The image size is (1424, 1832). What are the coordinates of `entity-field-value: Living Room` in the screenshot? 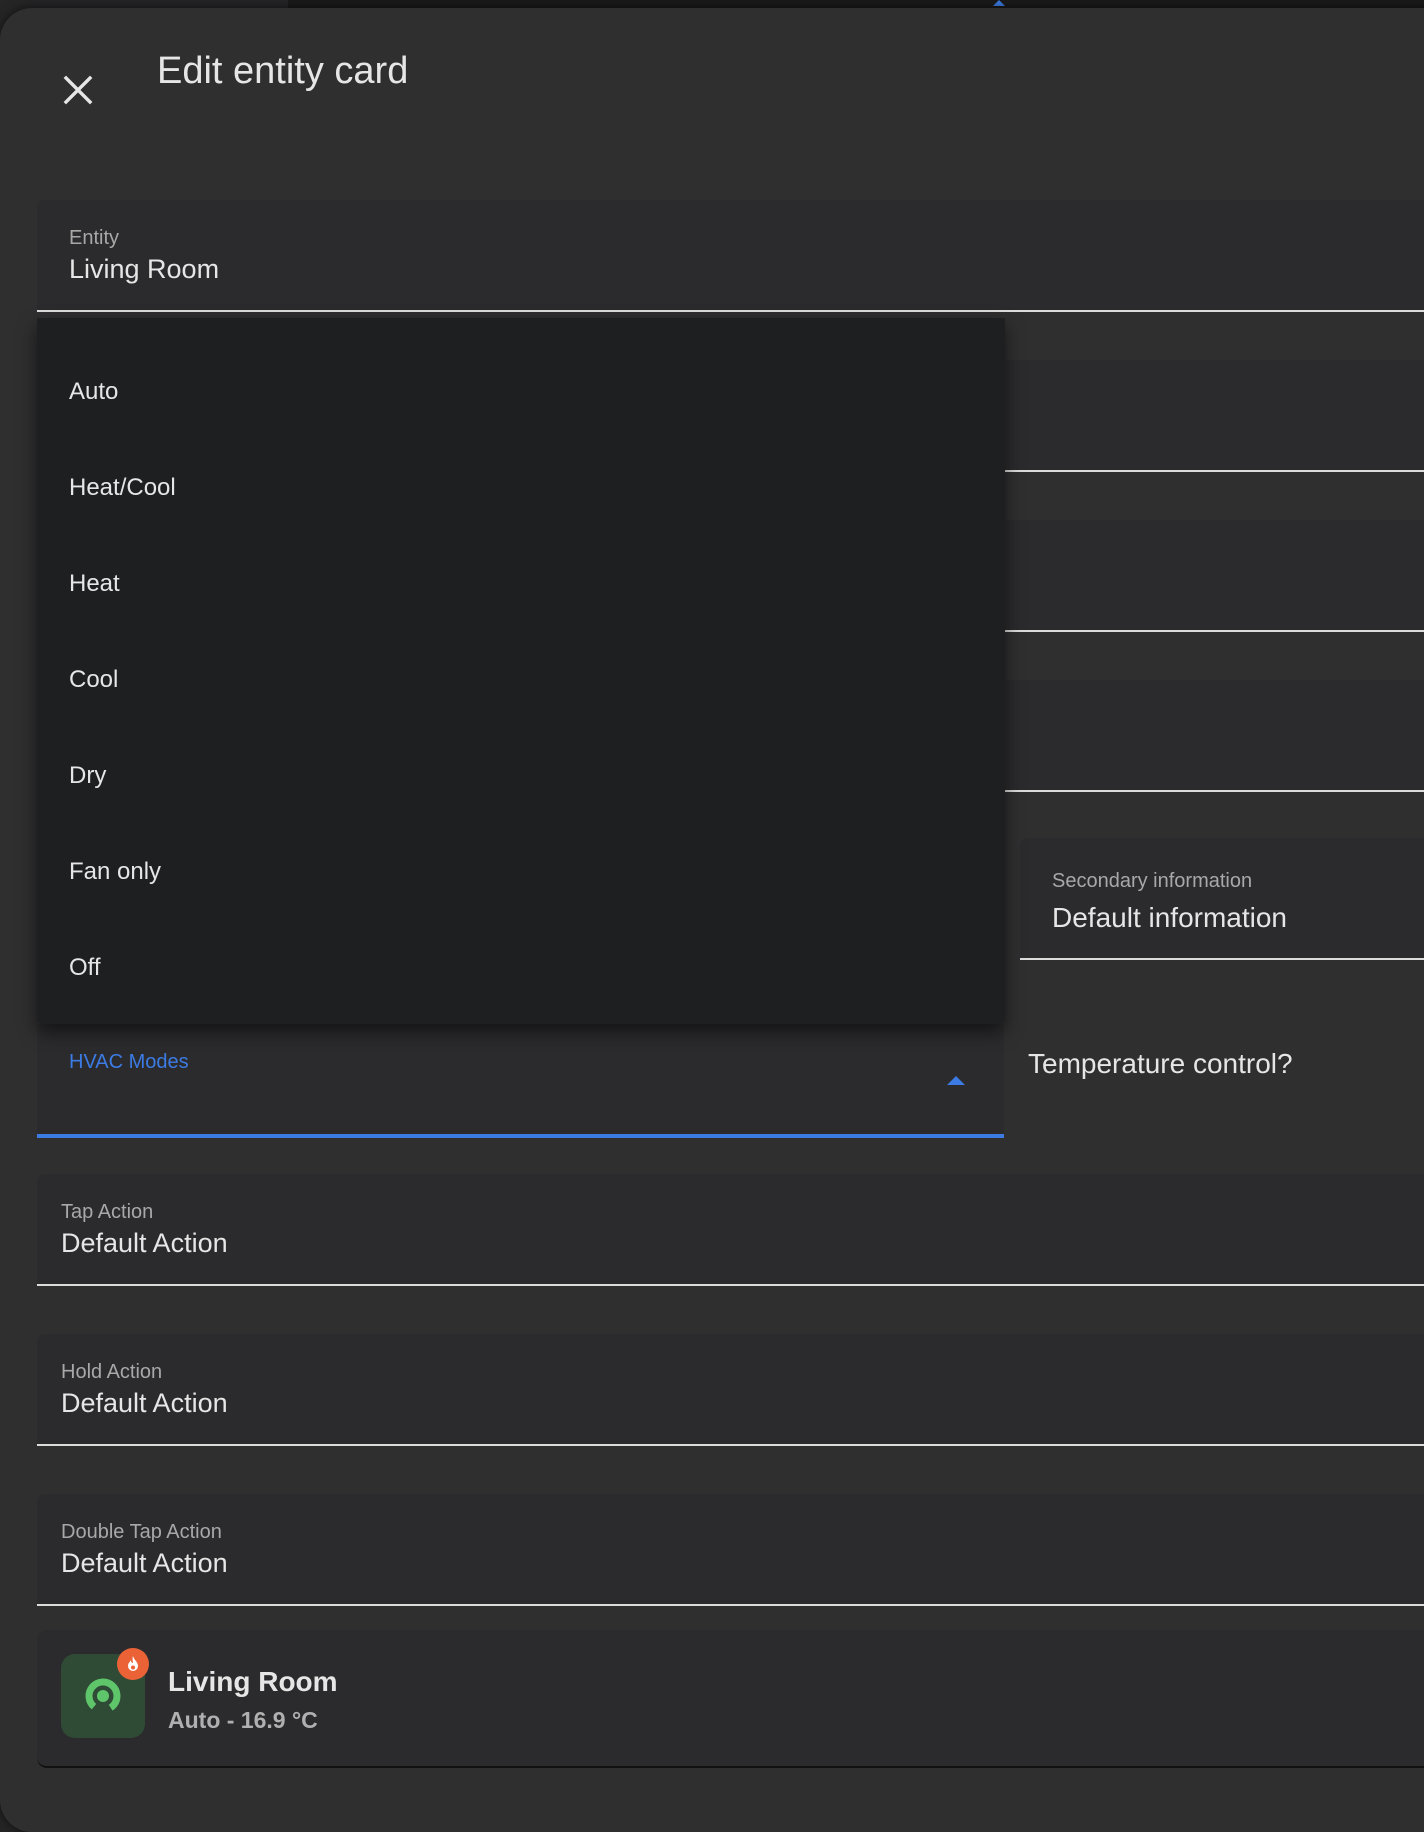 It's located at (144, 269).